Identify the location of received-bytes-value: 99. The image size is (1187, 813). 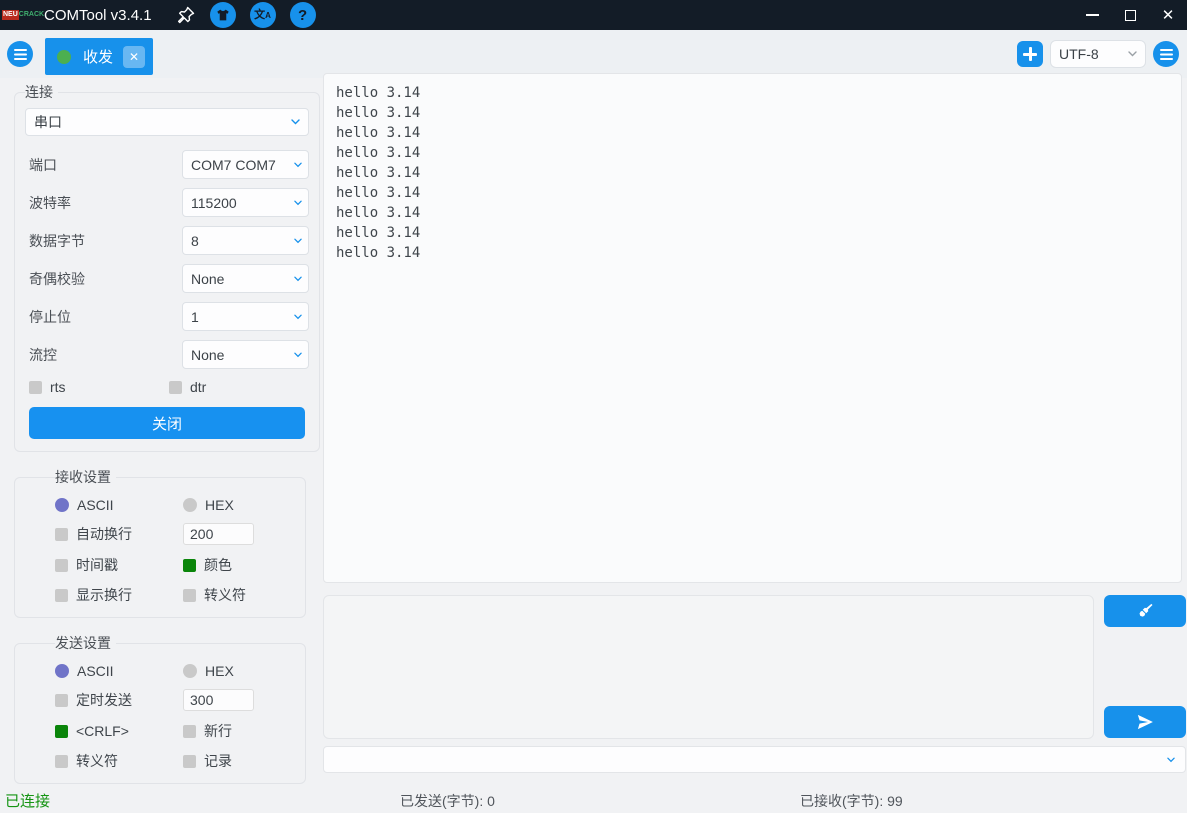
(895, 801).